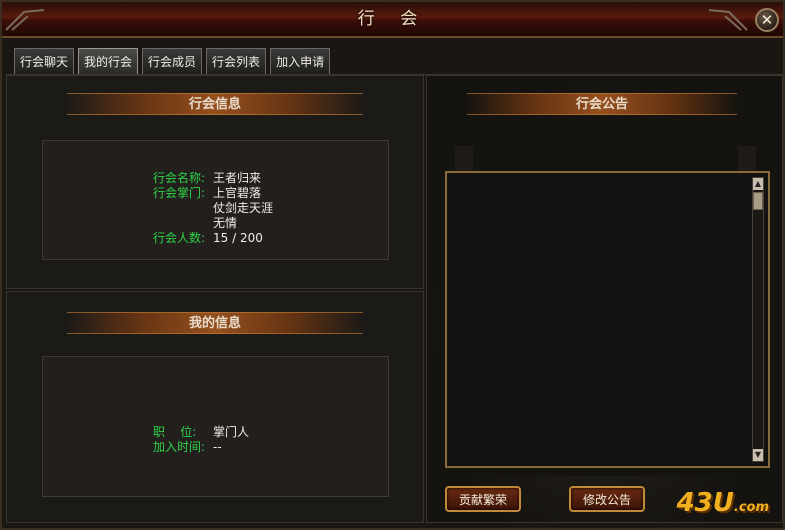 This screenshot has height=530, width=785. What do you see at coordinates (758, 201) in the screenshot?
I see `scroll-thumb` at bounding box center [758, 201].